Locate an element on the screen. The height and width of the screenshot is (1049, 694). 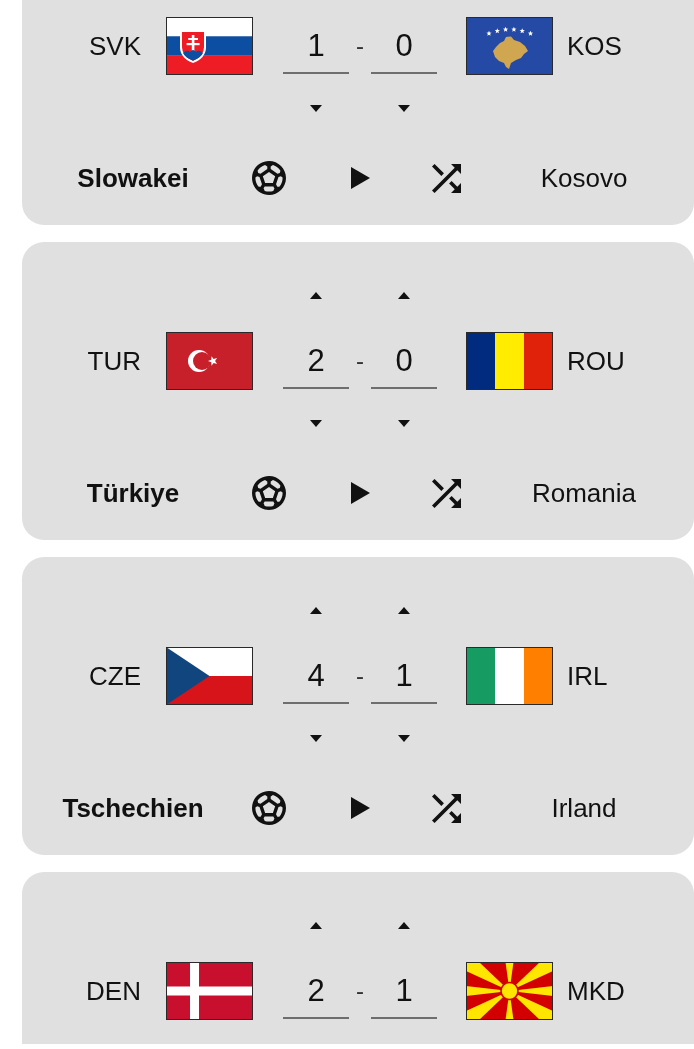
team-code: SVK is located at coordinates (114, 46).